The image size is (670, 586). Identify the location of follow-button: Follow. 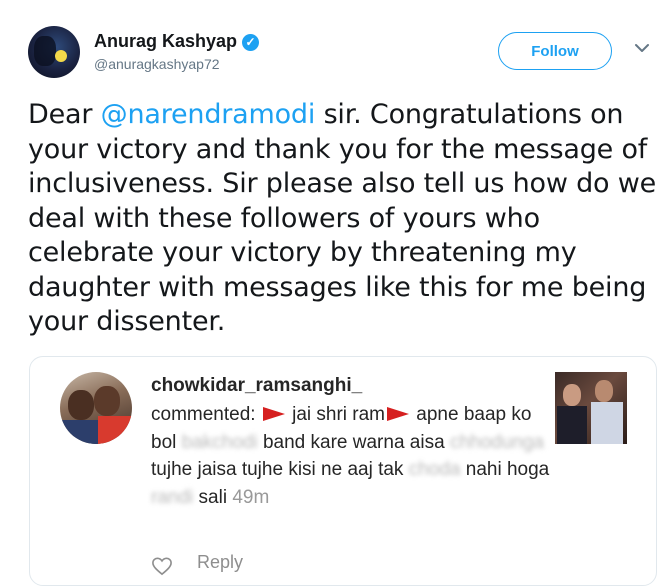
(555, 51).